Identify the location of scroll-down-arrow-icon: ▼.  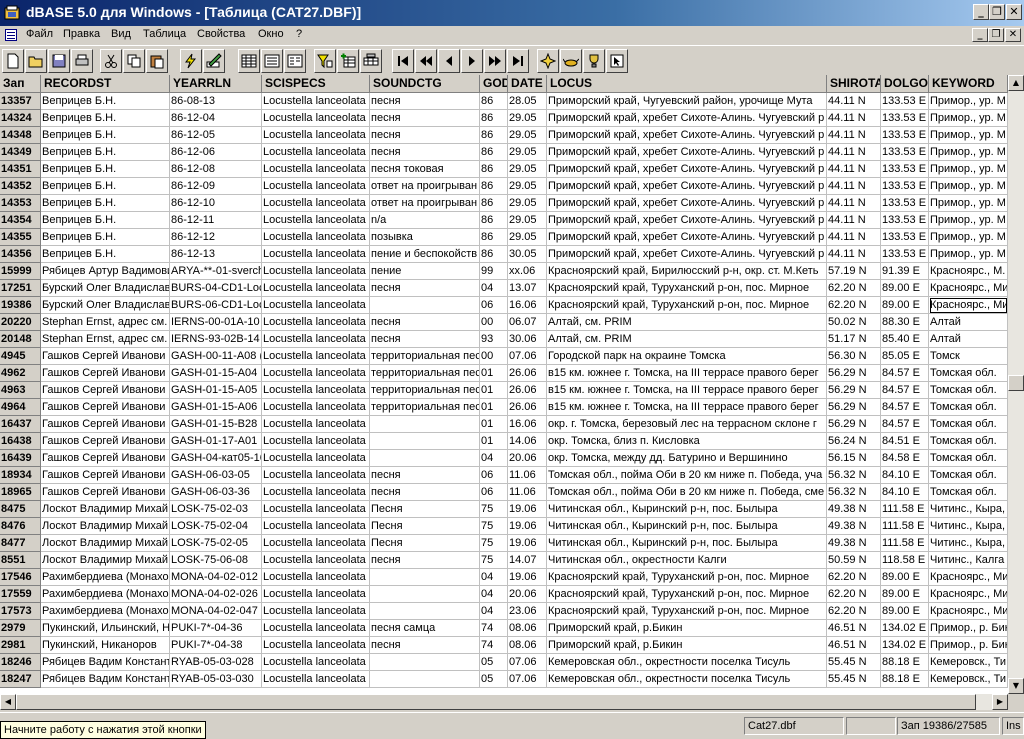
(1016, 686).